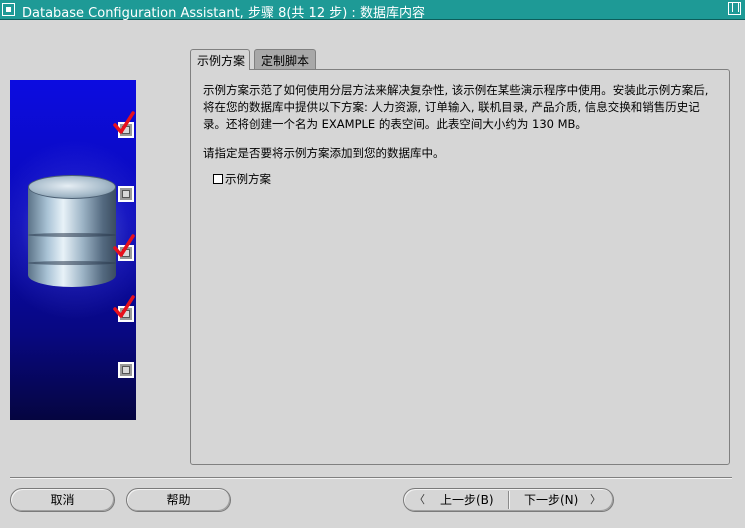 Image resolution: width=745 pixels, height=528 pixels. I want to click on sample-schemas-prompt: 请指定是否要将示例方案添加到您的数据库中。, so click(324, 153).